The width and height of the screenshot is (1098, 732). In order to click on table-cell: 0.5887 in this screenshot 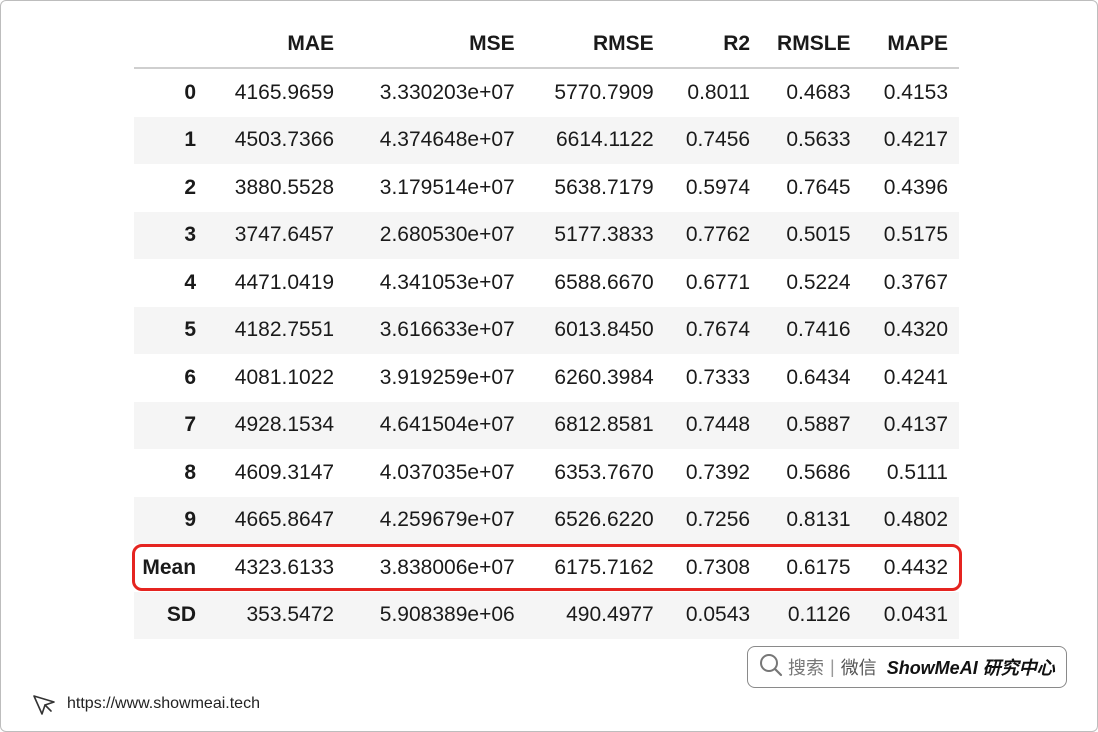, I will do `click(818, 425)`.